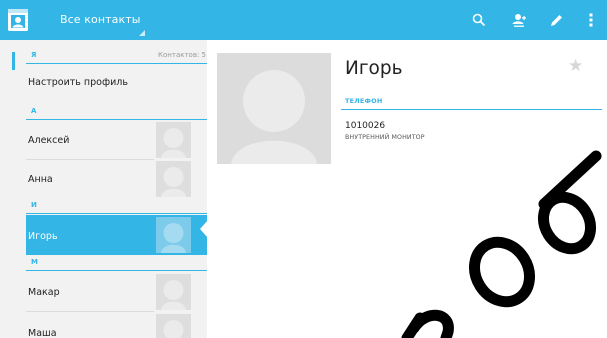  I want to click on list-item-label: Игорь, so click(43, 236).